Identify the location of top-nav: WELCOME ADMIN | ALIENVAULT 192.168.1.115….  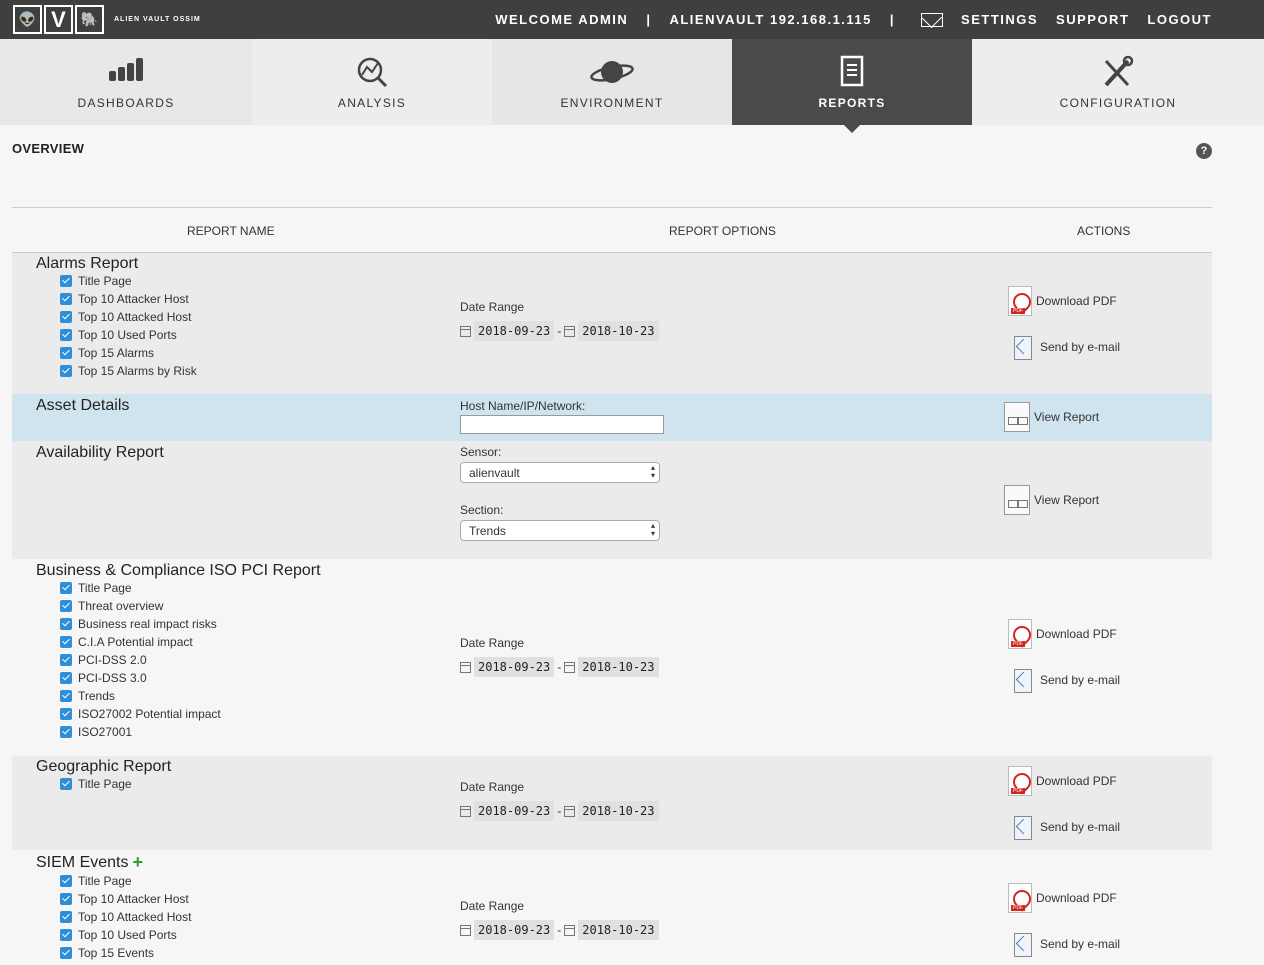
(844, 19).